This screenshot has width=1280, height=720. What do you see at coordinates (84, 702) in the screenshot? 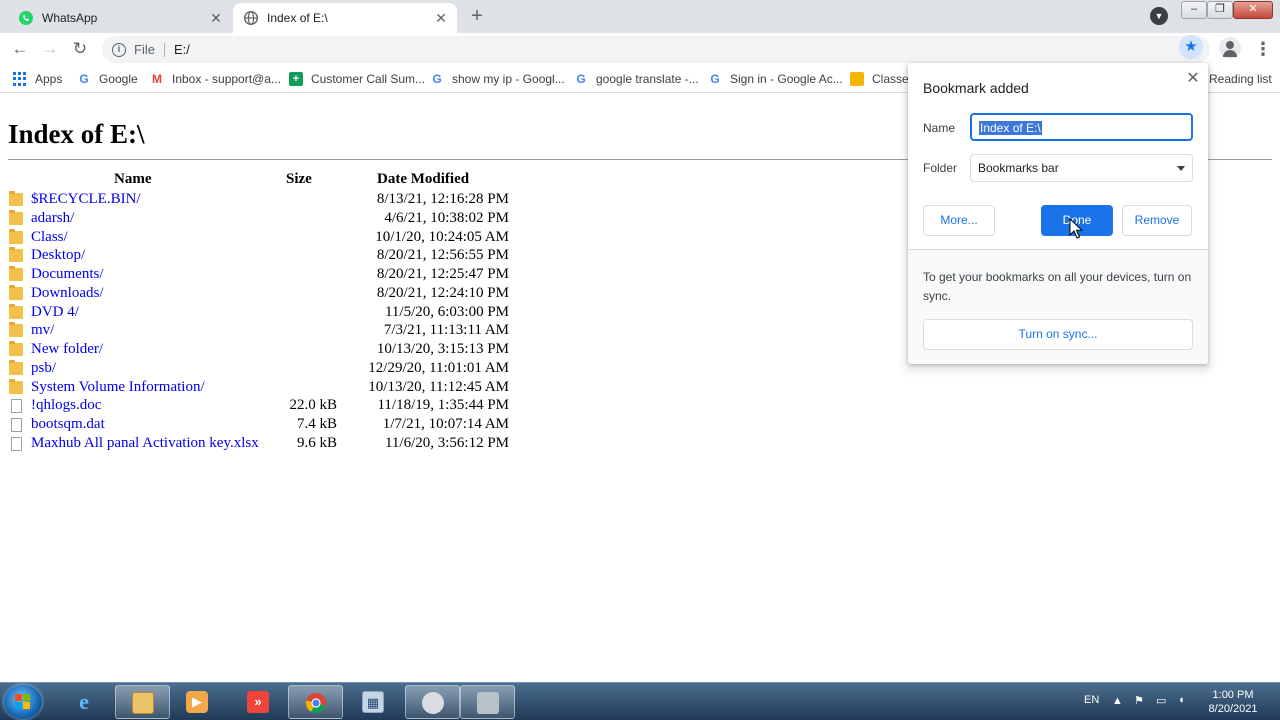
I see `taskbar-internet-explorer: e` at bounding box center [84, 702].